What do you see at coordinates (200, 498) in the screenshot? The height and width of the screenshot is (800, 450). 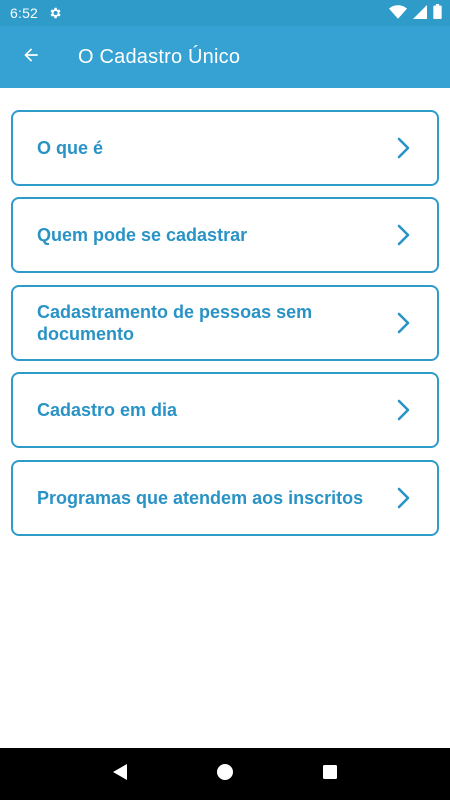 I see `menu-item-label: Programas que atendem aos inscritos` at bounding box center [200, 498].